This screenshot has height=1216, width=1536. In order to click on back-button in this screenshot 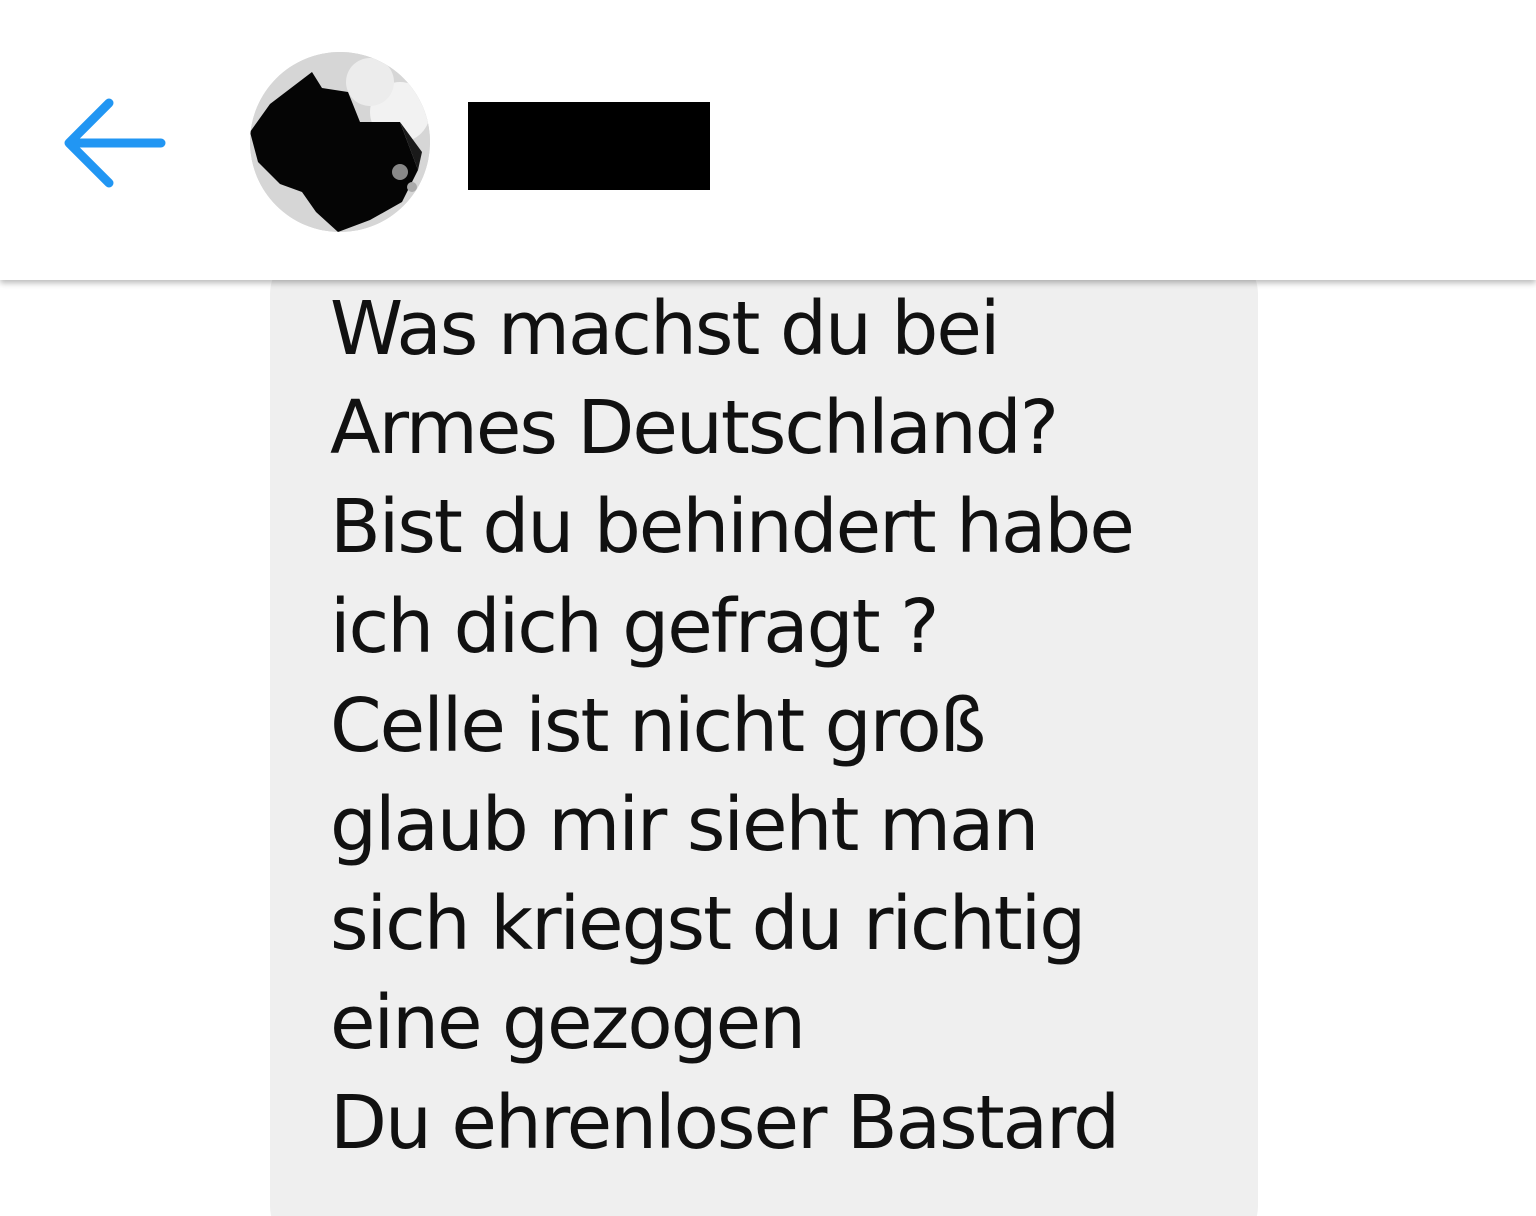, I will do `click(112, 143)`.